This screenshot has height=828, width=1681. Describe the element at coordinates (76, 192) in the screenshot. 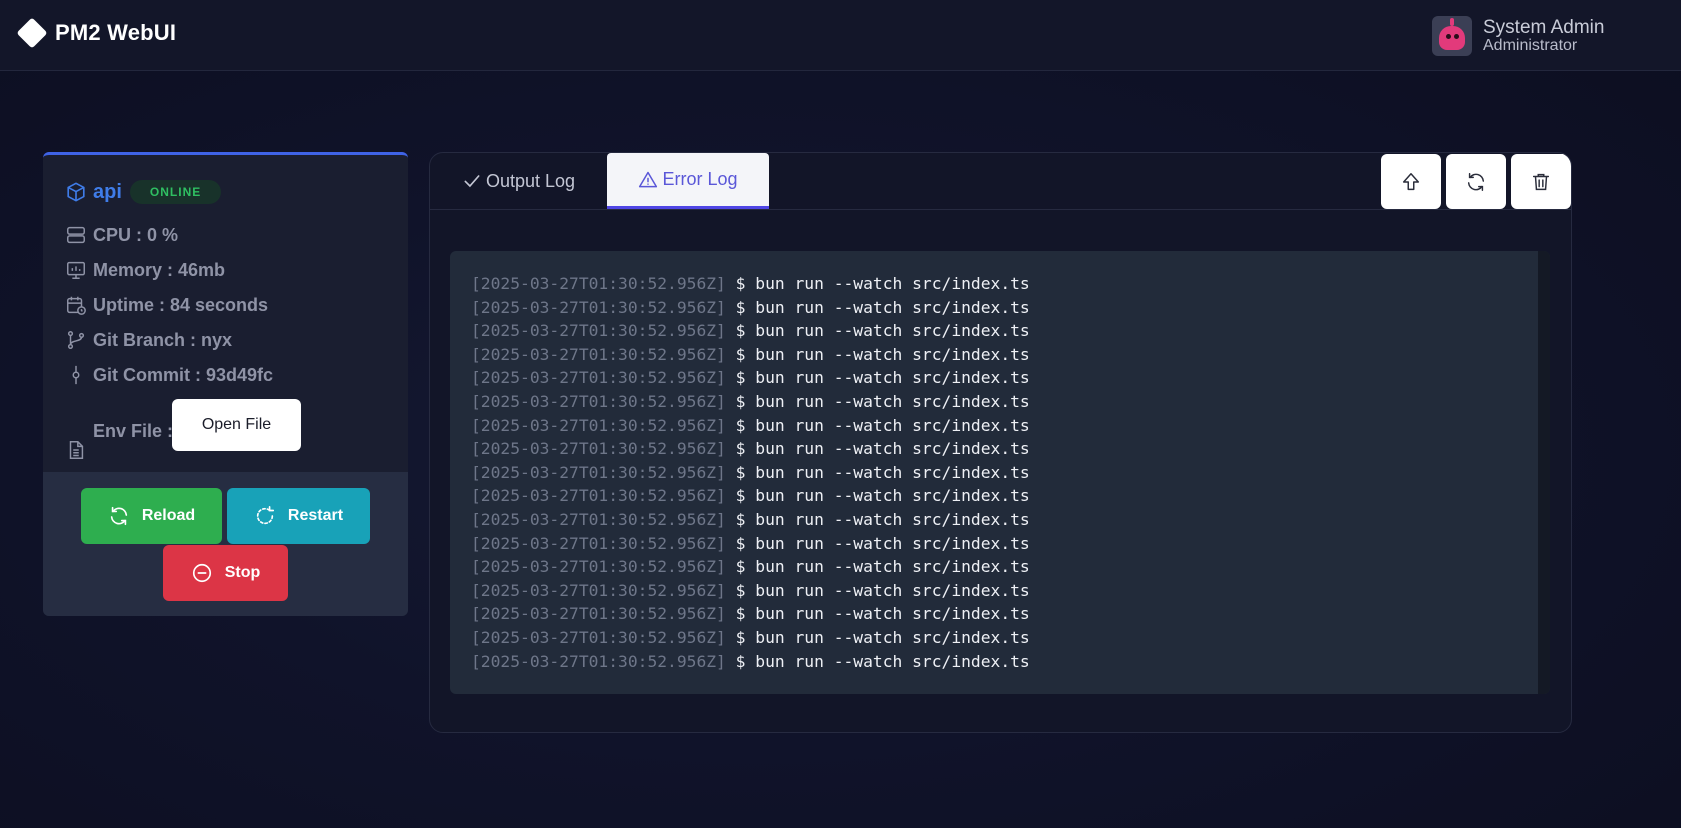

I see `cube-icon` at that location.